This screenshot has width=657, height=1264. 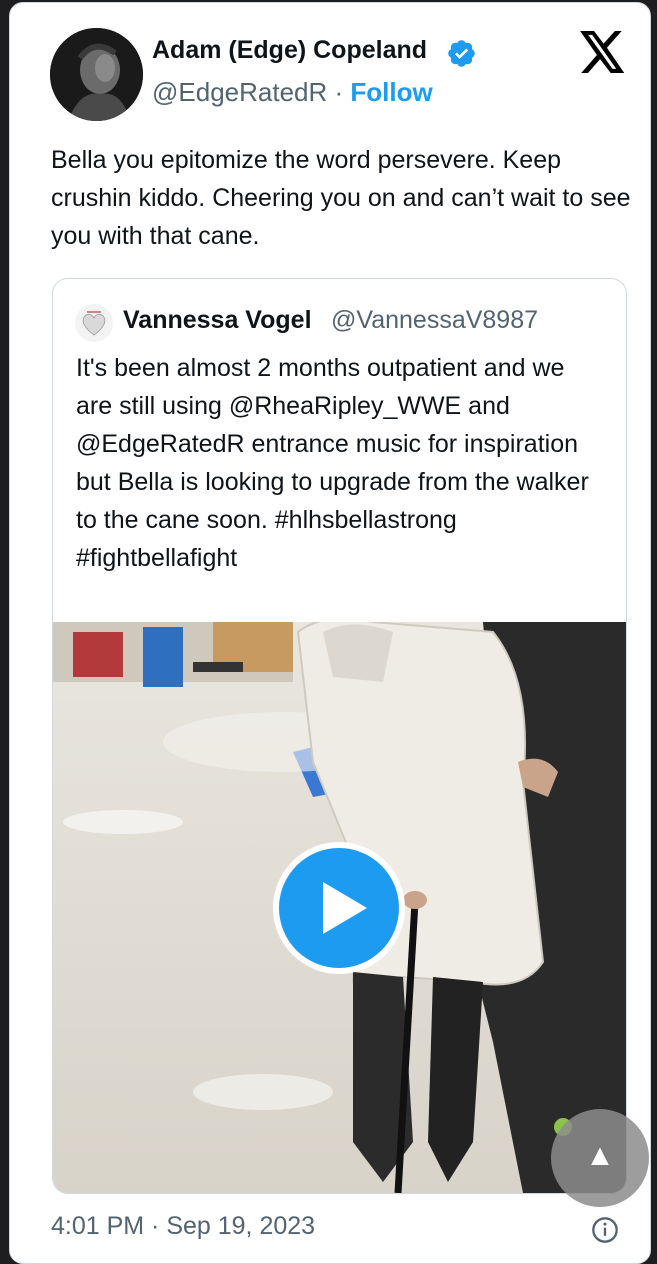 I want to click on quoted-author-handle: @VannessaV8987, so click(x=434, y=320).